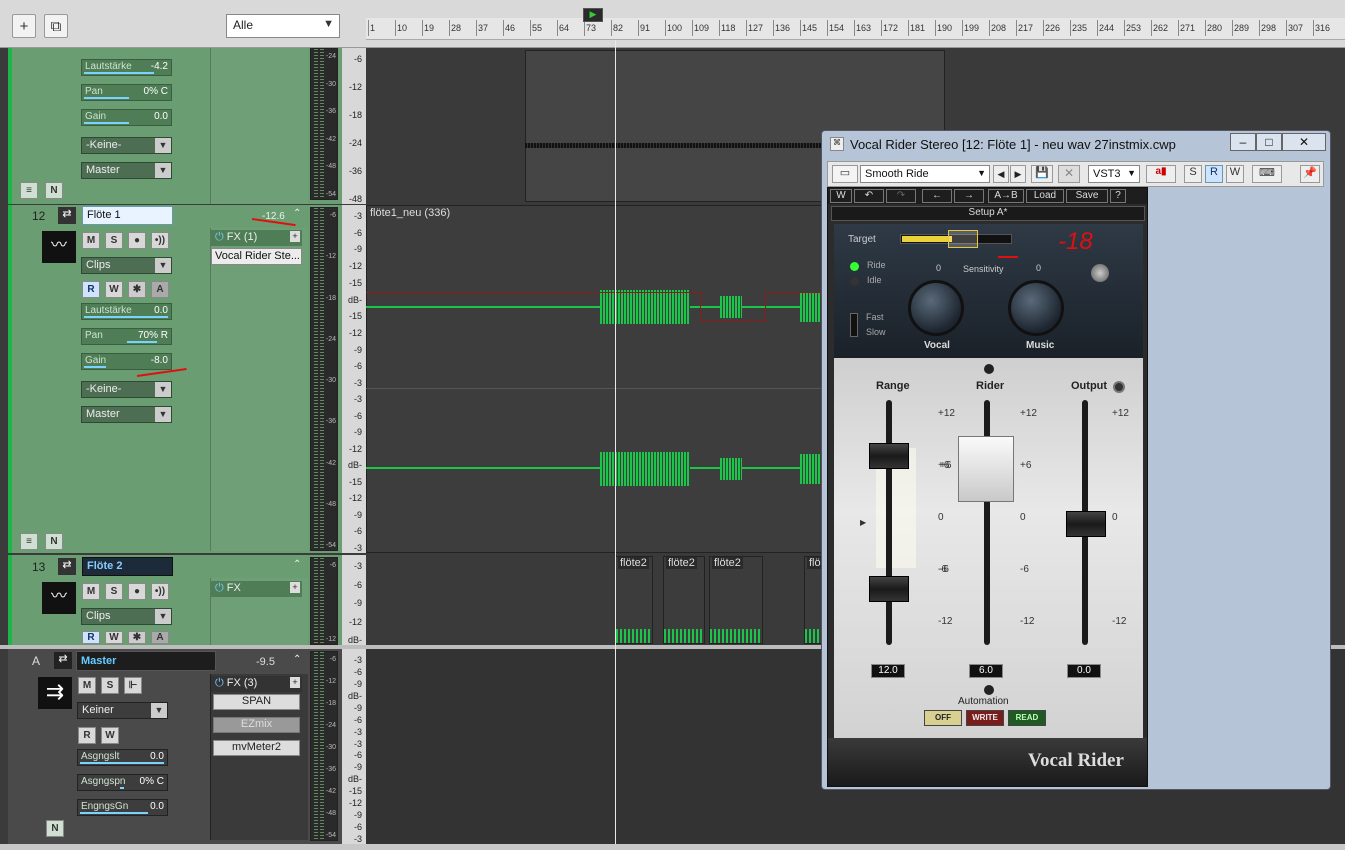 The width and height of the screenshot is (1345, 850). I want to click on delete-preset-icon: ✕, so click(1069, 174).